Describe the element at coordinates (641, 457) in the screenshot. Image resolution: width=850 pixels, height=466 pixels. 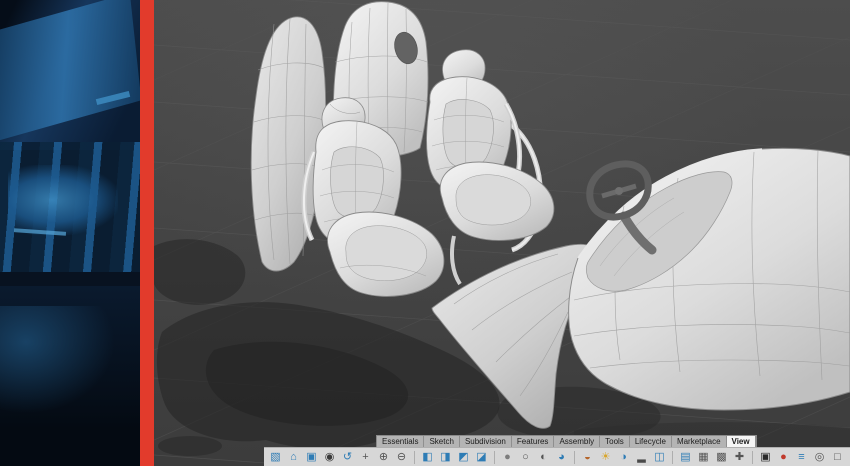
I see `ground-shadow-icon: ▂` at that location.